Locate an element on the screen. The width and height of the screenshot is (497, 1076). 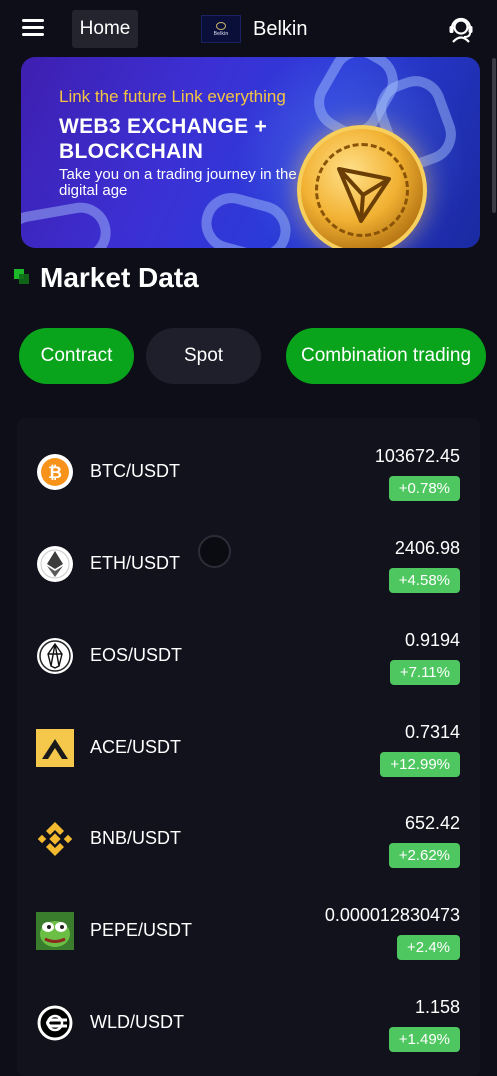
price: 0.9194 is located at coordinates (432, 640).